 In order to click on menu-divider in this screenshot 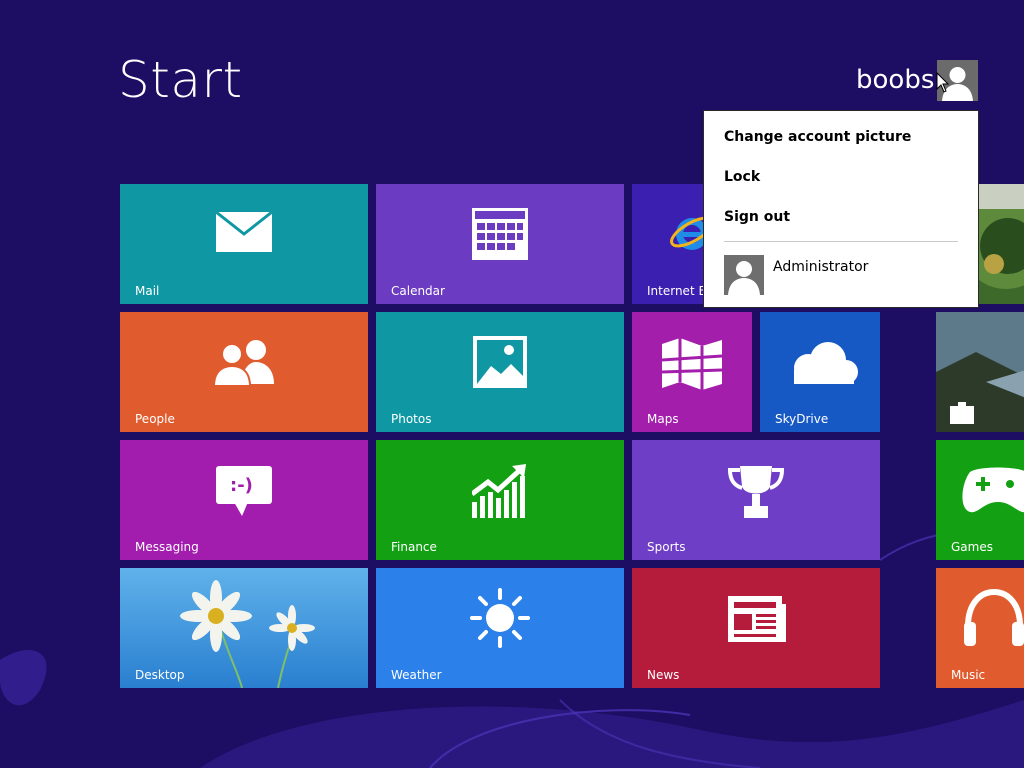, I will do `click(841, 241)`.